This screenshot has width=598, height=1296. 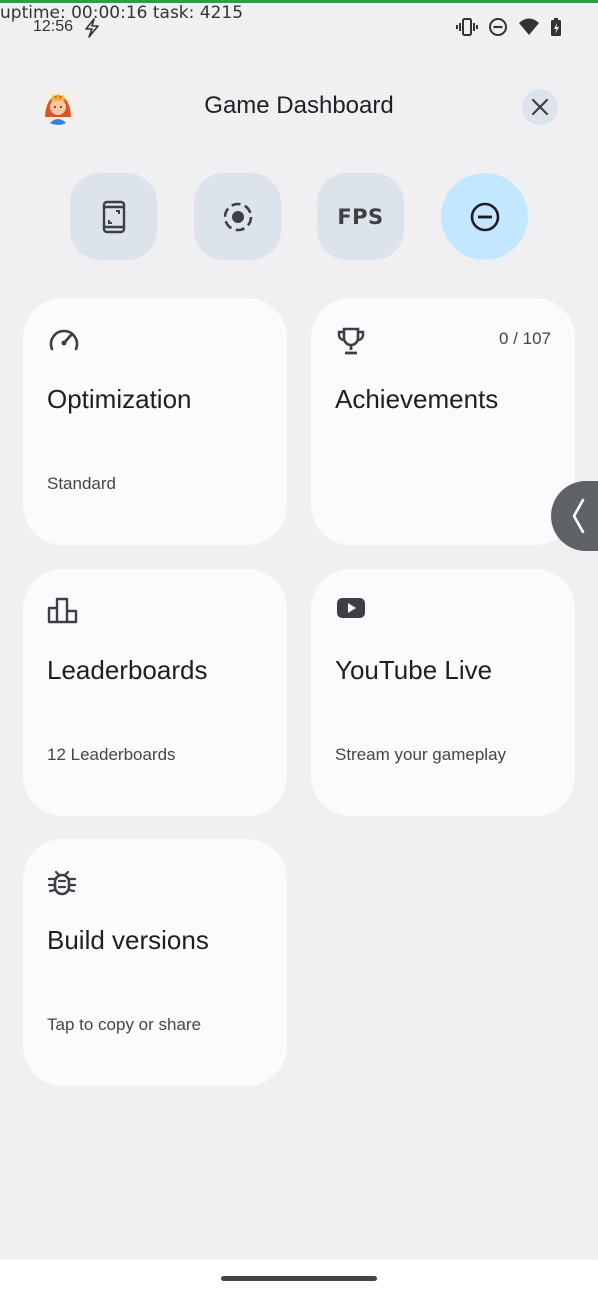 I want to click on wifi-icon, so click(x=529, y=26).